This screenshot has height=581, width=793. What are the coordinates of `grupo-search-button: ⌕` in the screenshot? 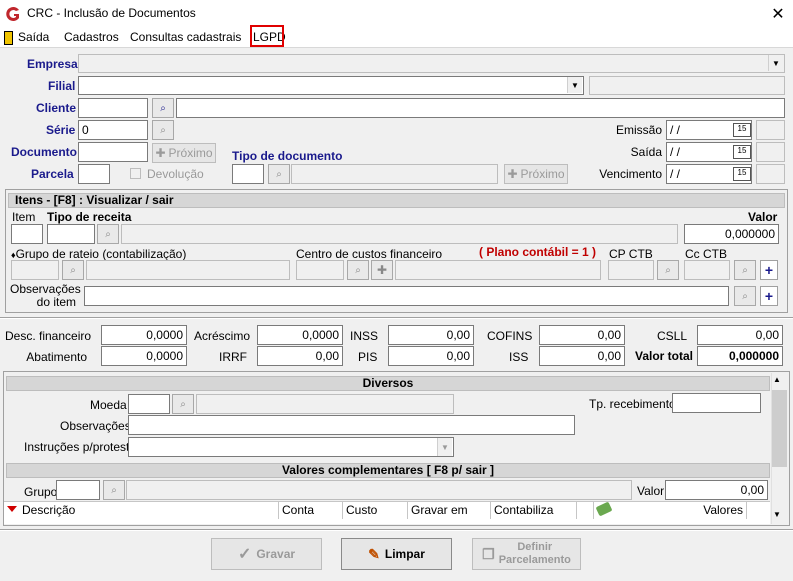 It's located at (114, 490).